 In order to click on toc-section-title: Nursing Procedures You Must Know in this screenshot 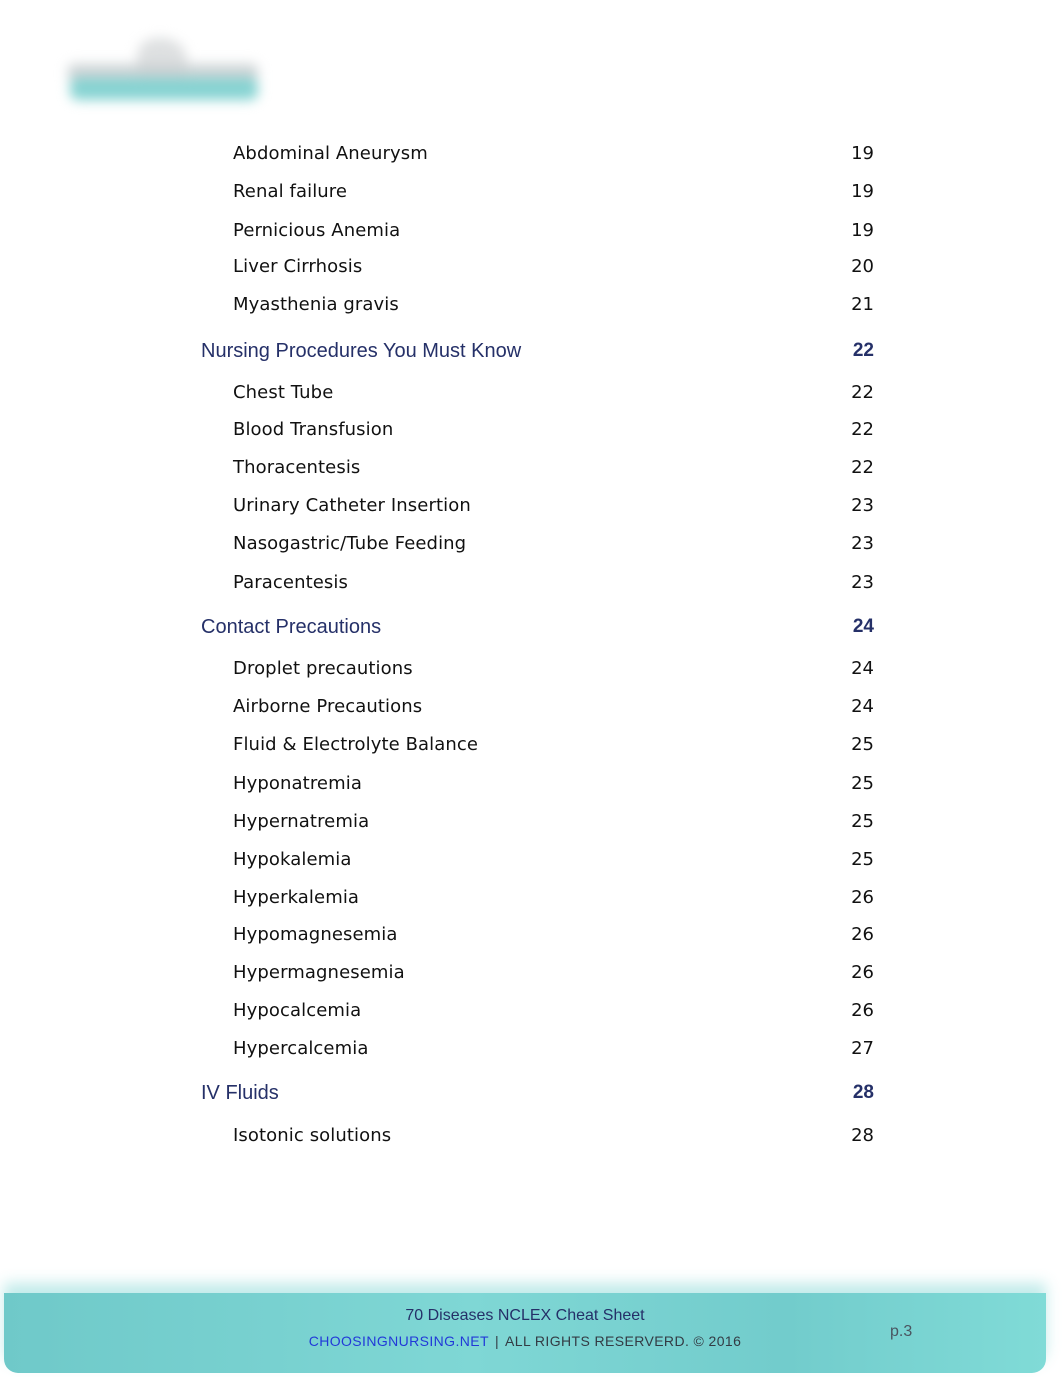, I will do `click(361, 351)`.